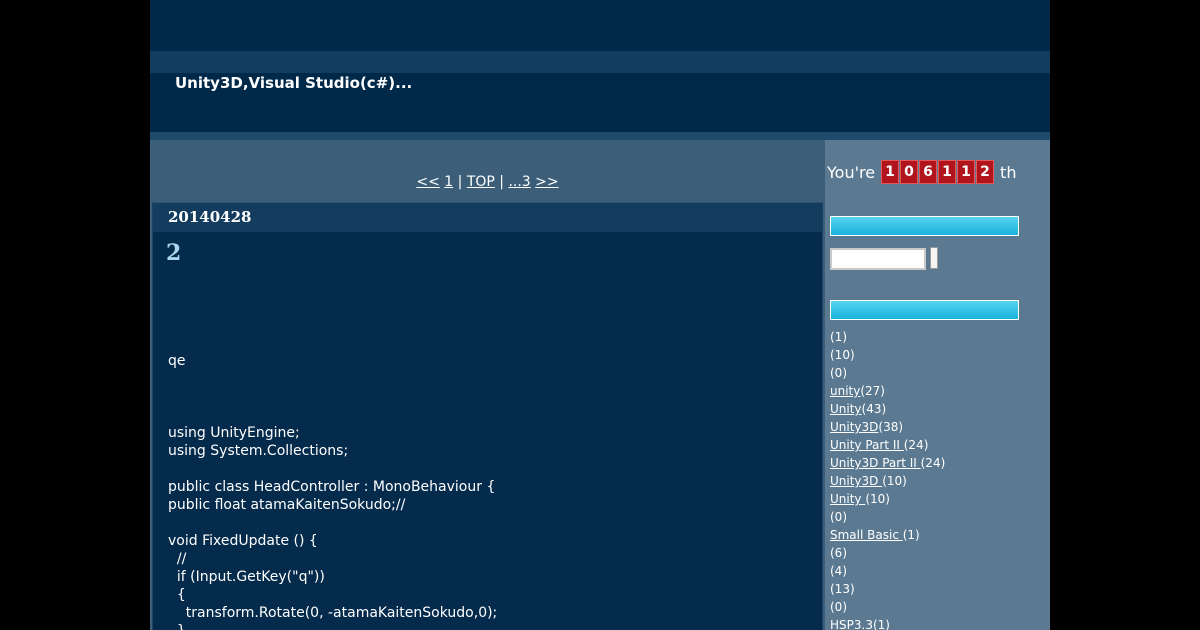 This screenshot has width=1200, height=630. I want to click on category-link: Unity Part II, so click(867, 445).